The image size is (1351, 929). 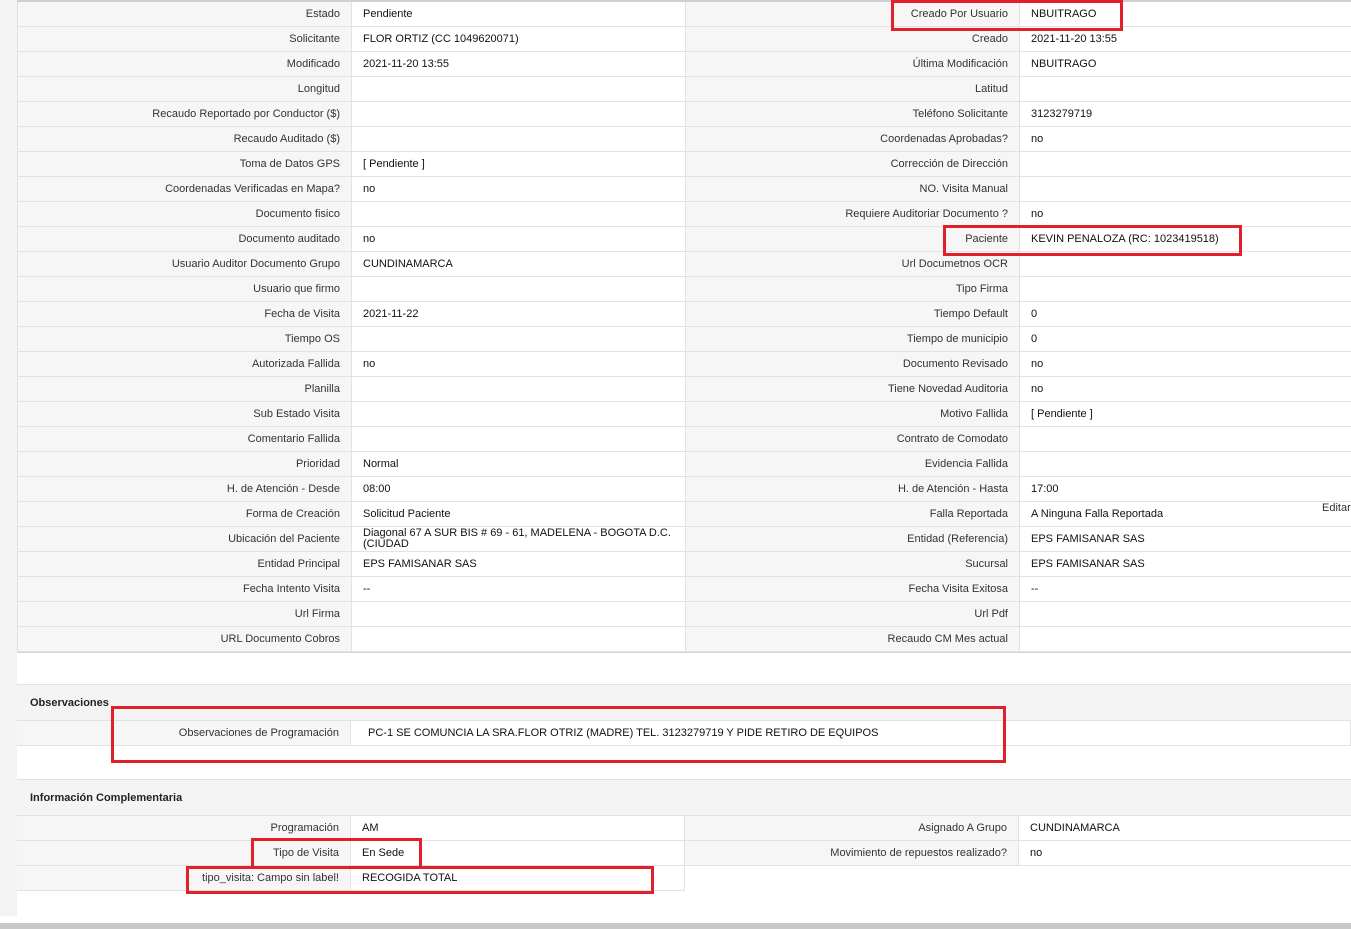 What do you see at coordinates (853, 89) in the screenshot?
I see `field-label-latitud: Latitud` at bounding box center [853, 89].